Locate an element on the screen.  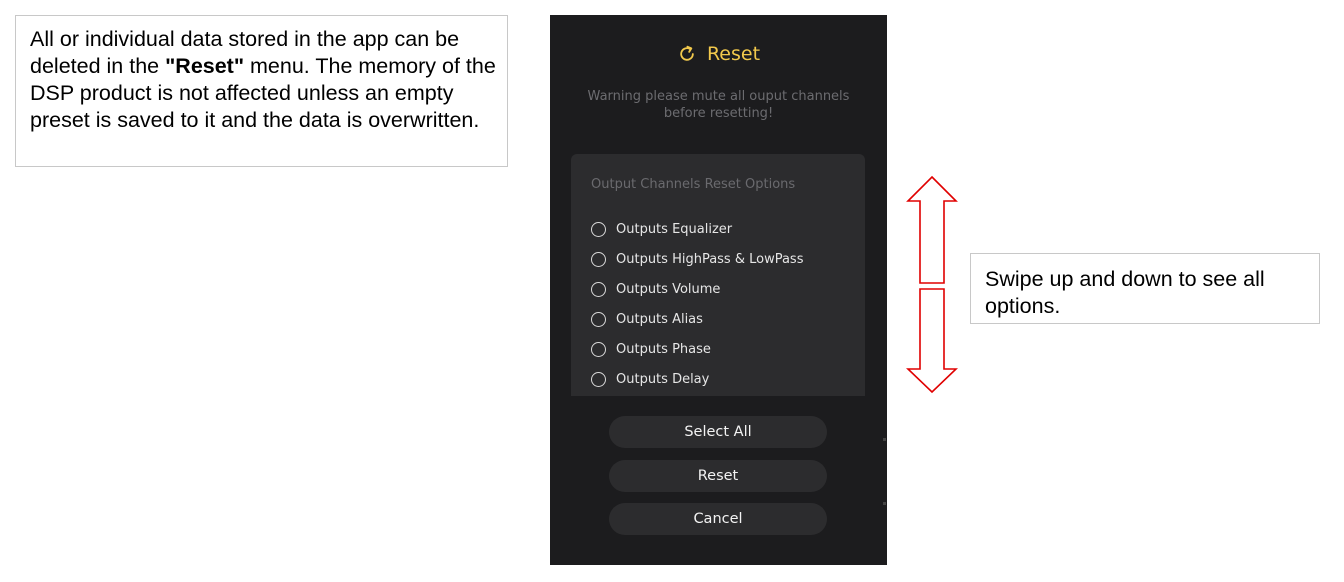
swipe-hint-callout: Swipe up and down to see all options. is located at coordinates (1145, 288).